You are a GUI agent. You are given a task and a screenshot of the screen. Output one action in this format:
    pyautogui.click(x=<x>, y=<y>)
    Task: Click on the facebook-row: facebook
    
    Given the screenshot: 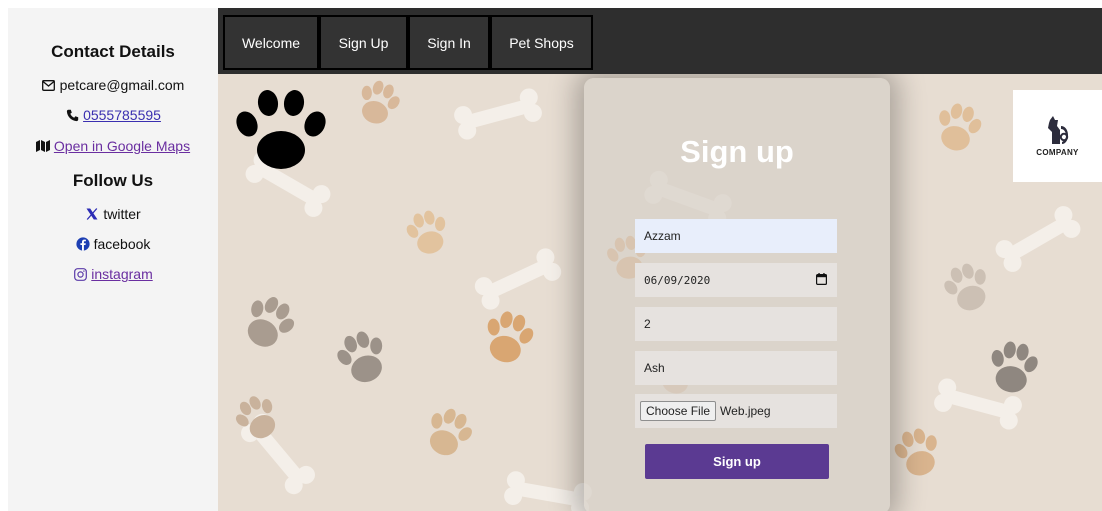 What is the action you would take?
    pyautogui.click(x=113, y=244)
    